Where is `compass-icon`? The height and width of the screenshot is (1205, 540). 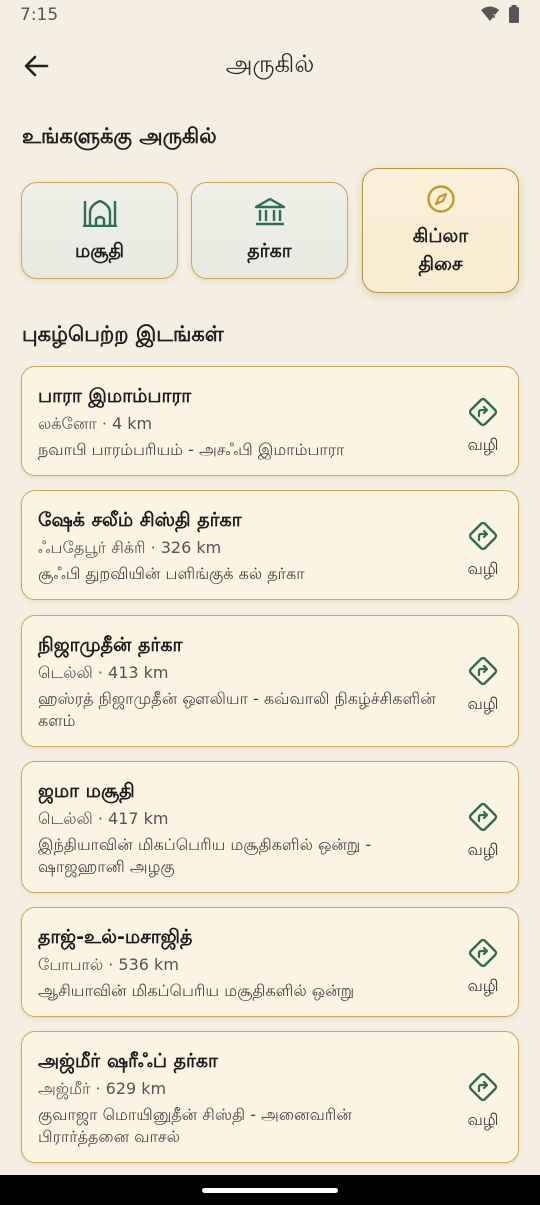
compass-icon is located at coordinates (441, 201).